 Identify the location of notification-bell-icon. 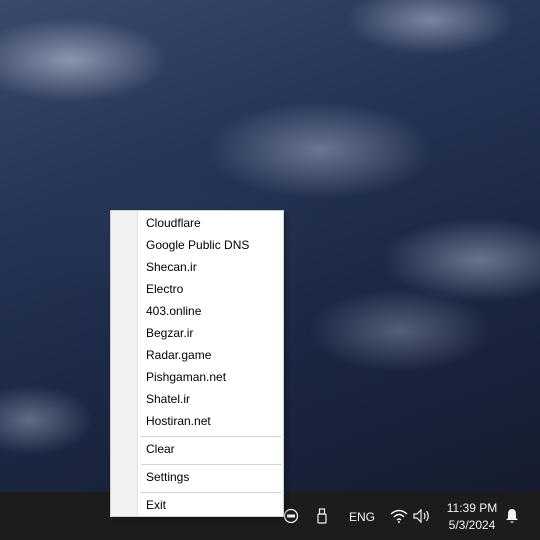
(512, 516).